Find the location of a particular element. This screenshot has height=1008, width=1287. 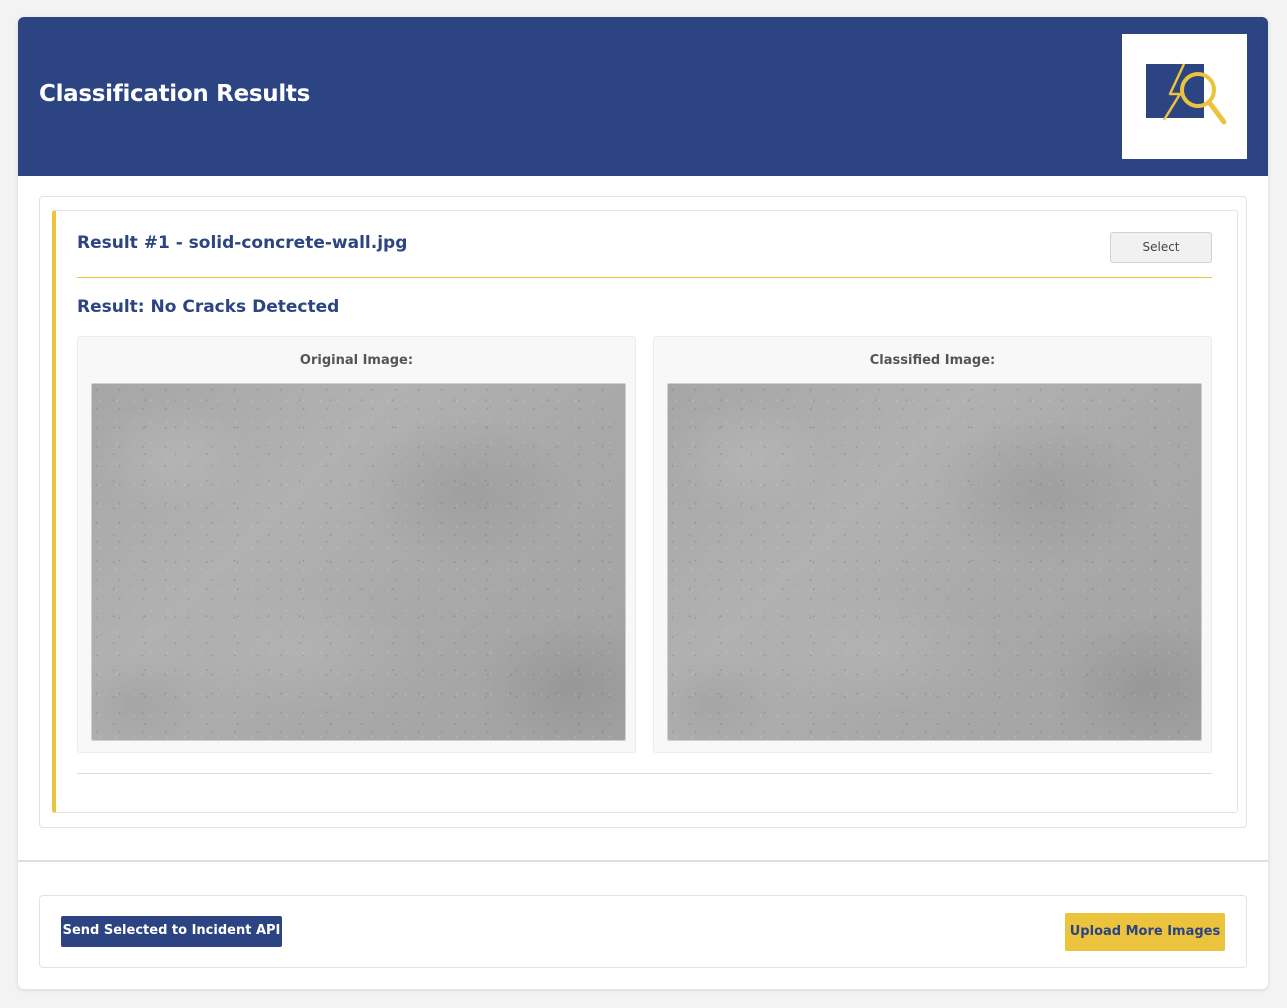

logo is located at coordinates (1184, 96).